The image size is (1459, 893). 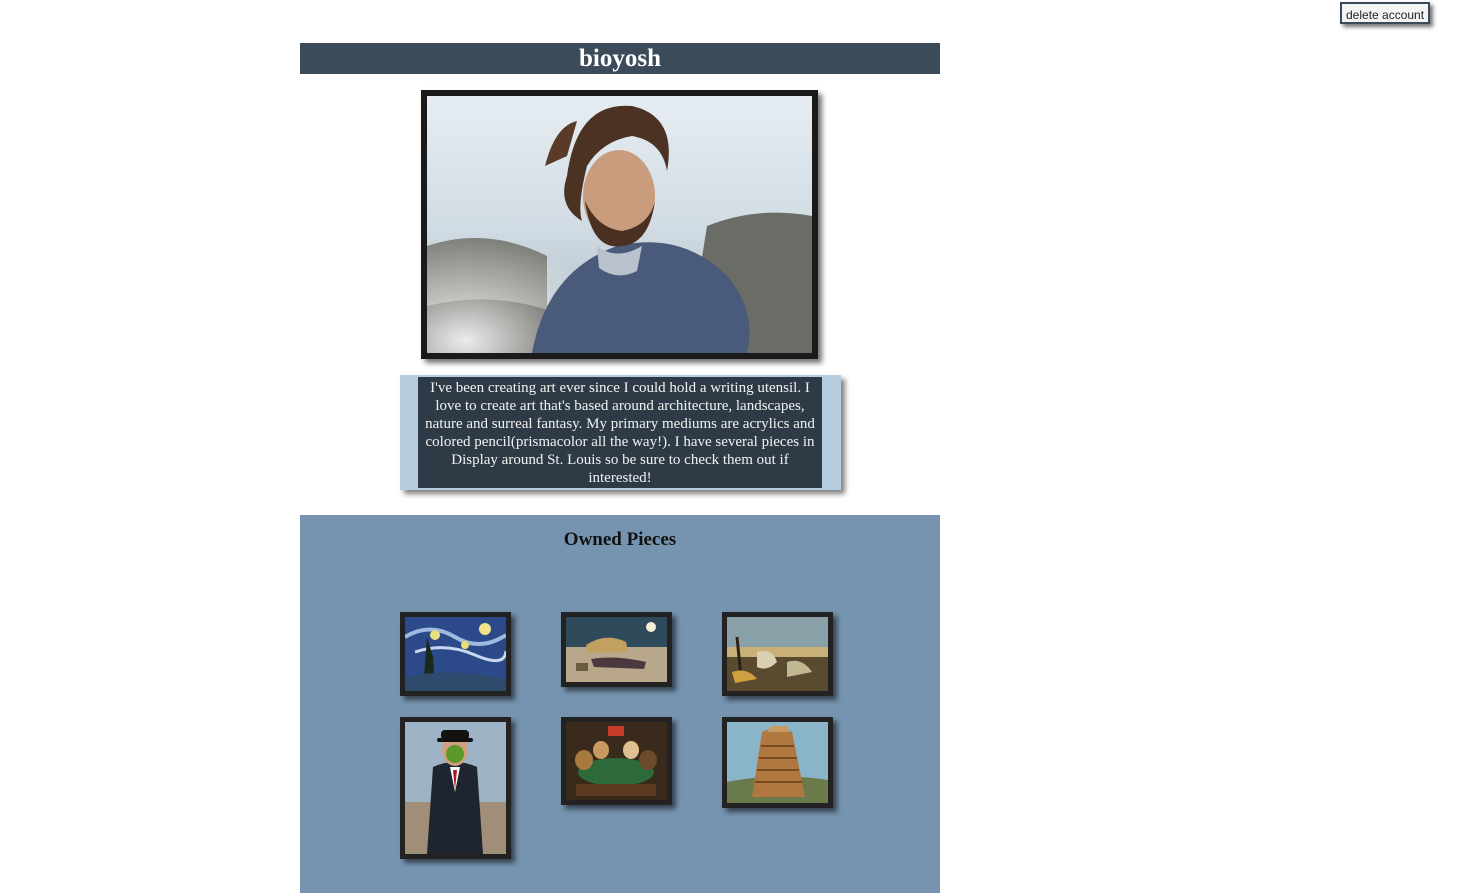 I want to click on artwork-thumbnail-son-of-man, so click(x=455, y=788).